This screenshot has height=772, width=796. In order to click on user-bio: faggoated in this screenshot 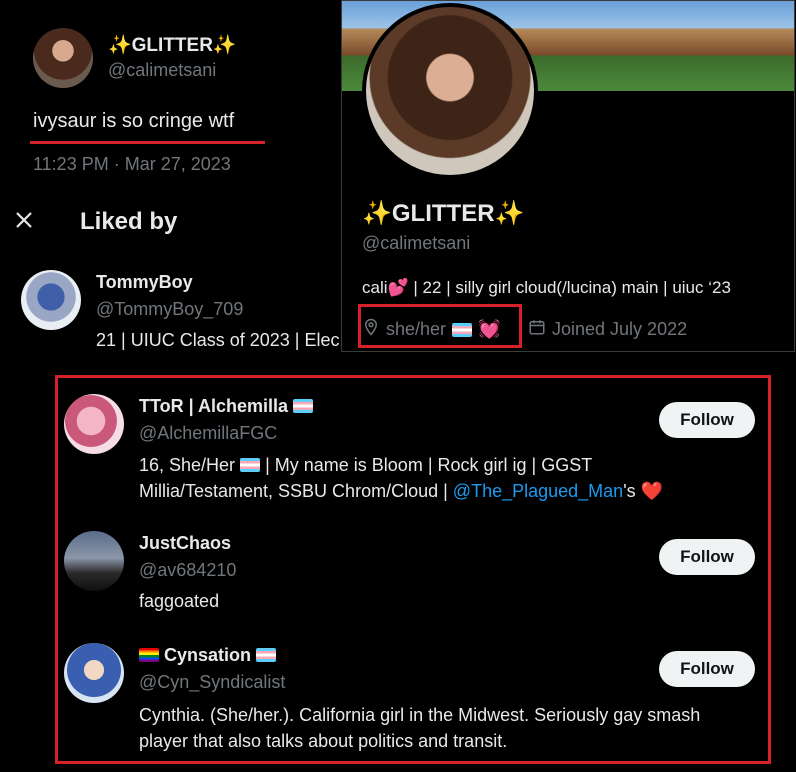, I will do `click(179, 601)`.